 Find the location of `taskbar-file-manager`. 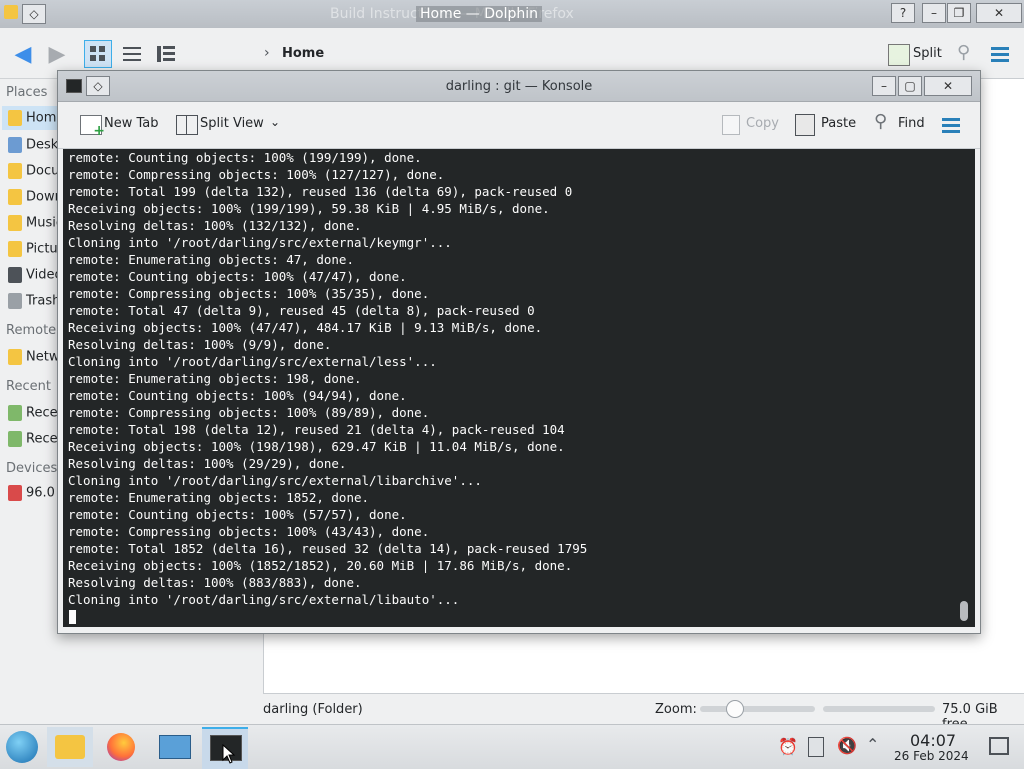

taskbar-file-manager is located at coordinates (70, 747).